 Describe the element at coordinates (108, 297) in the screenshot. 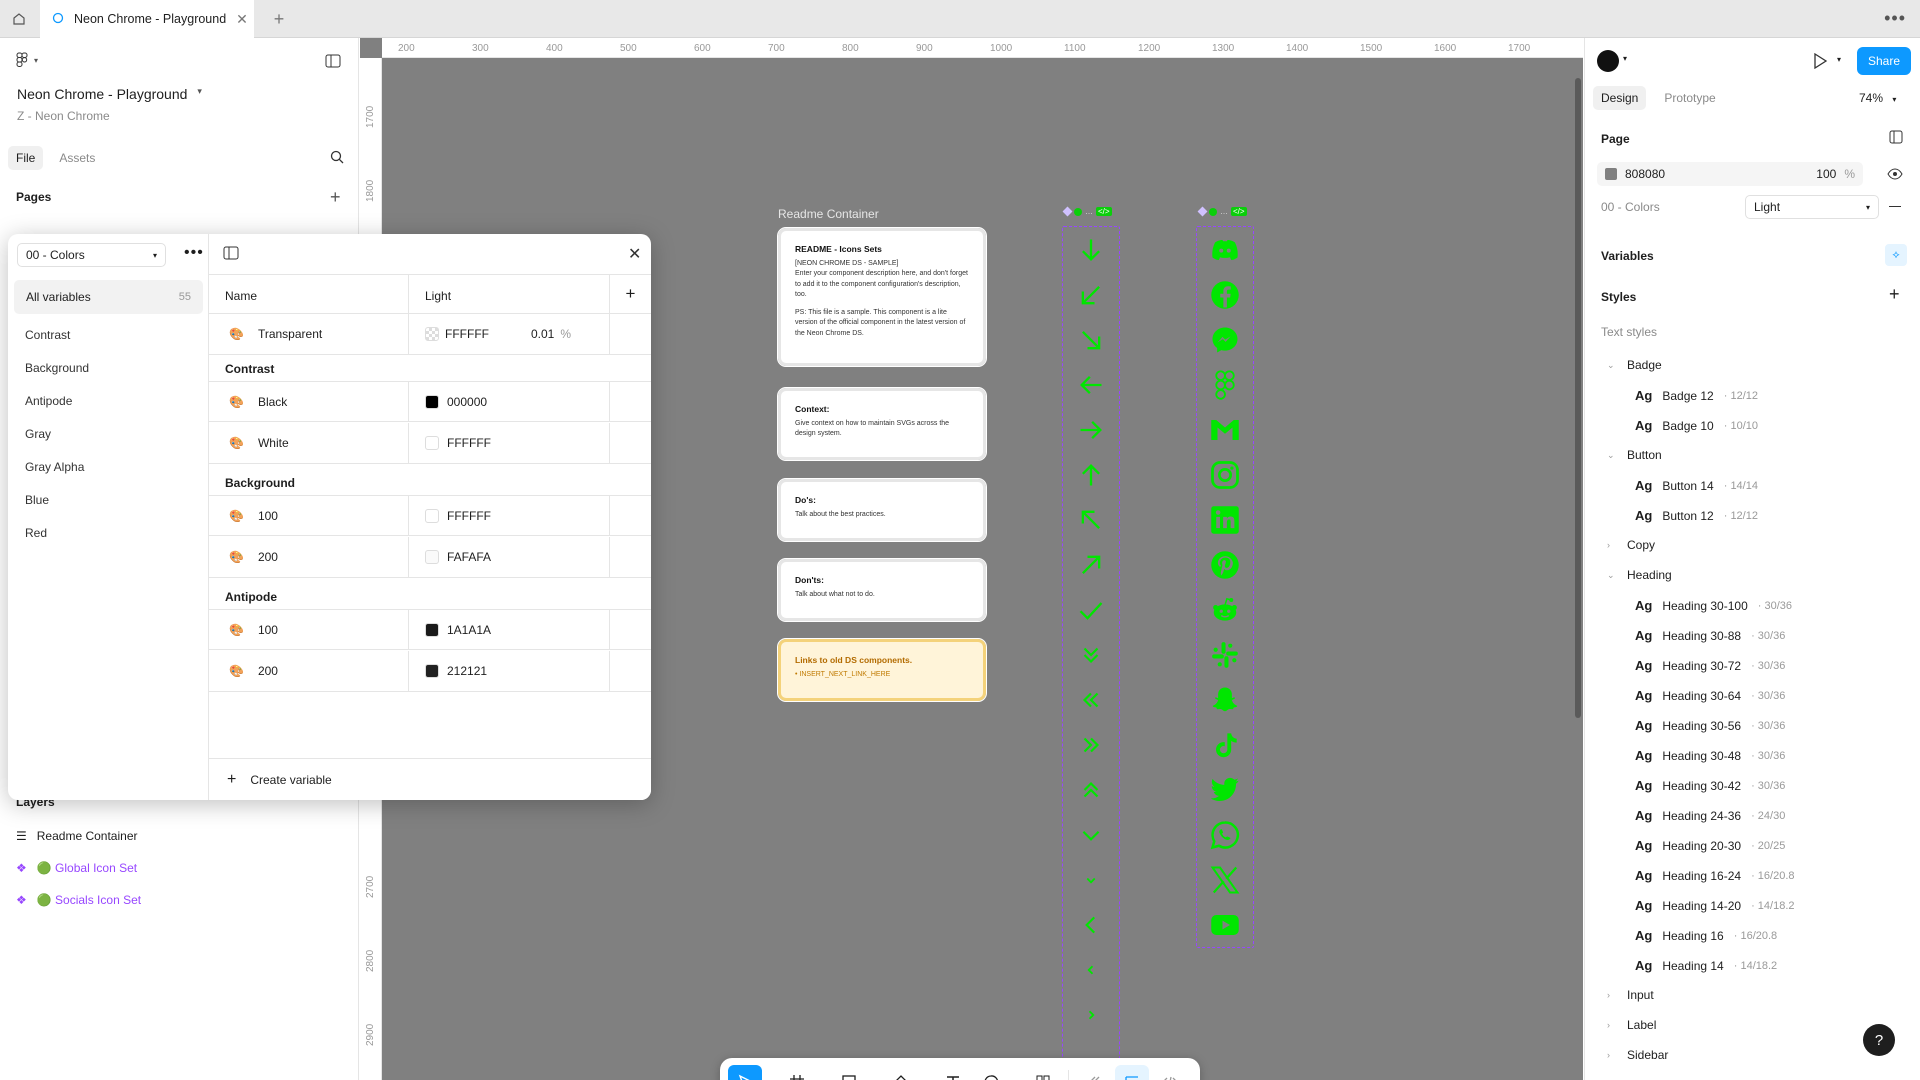

I see `all-variables-item: All variables 55` at that location.